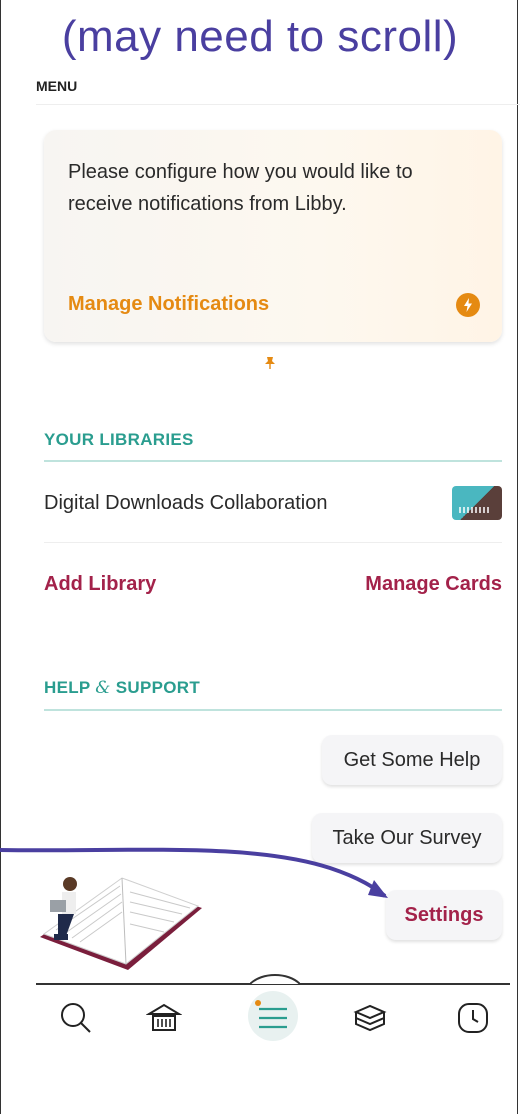 The width and height of the screenshot is (520, 1114). What do you see at coordinates (103, 688) in the screenshot?
I see `help-heading-ampersand: &` at bounding box center [103, 688].